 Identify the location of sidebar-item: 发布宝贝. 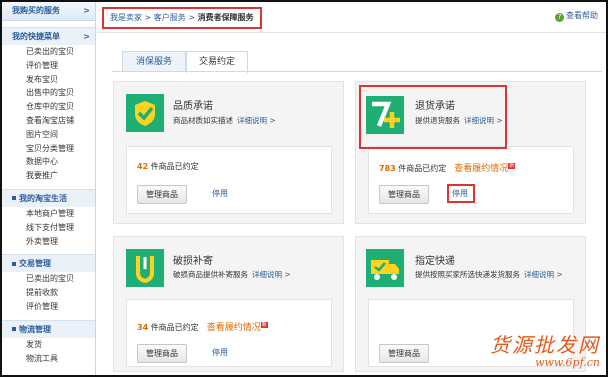
(48, 80).